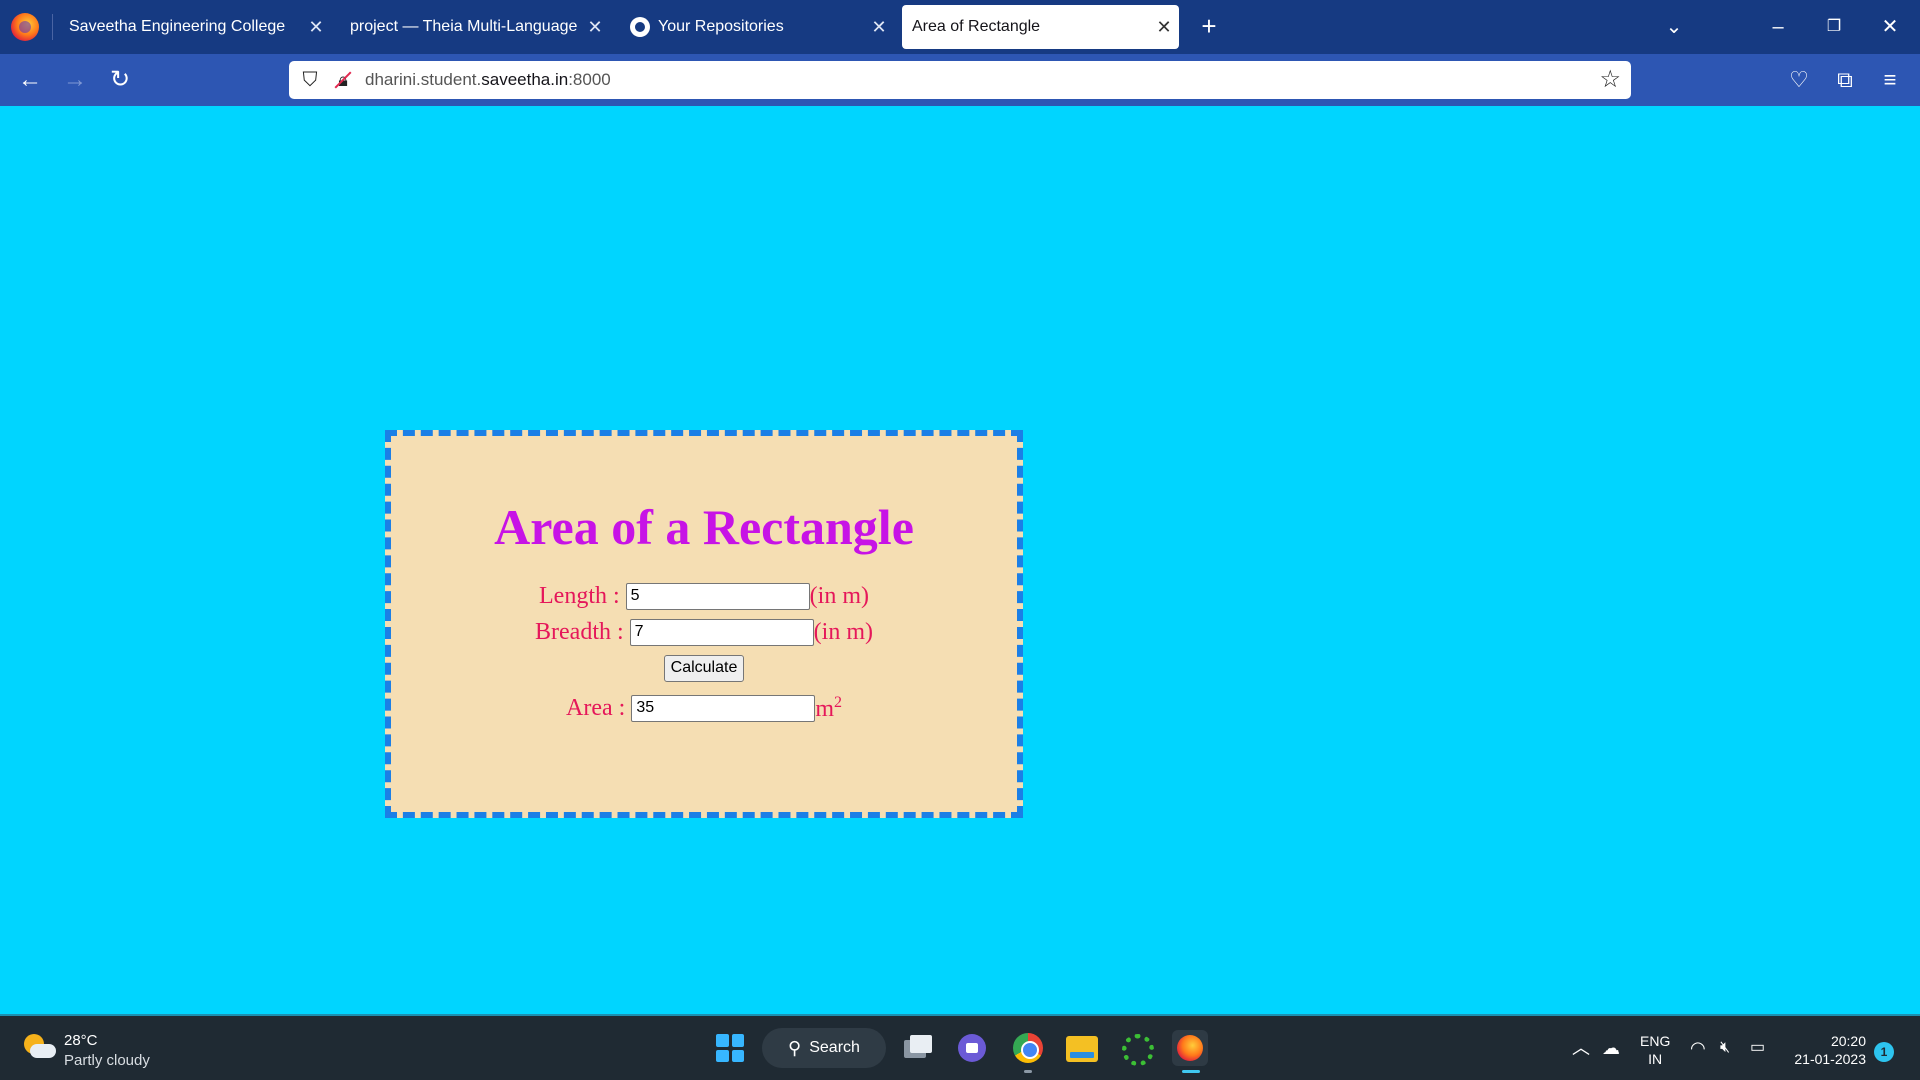 This screenshot has width=1920, height=1080. What do you see at coordinates (839, 595) in the screenshot?
I see `length-unit: (in m)` at bounding box center [839, 595].